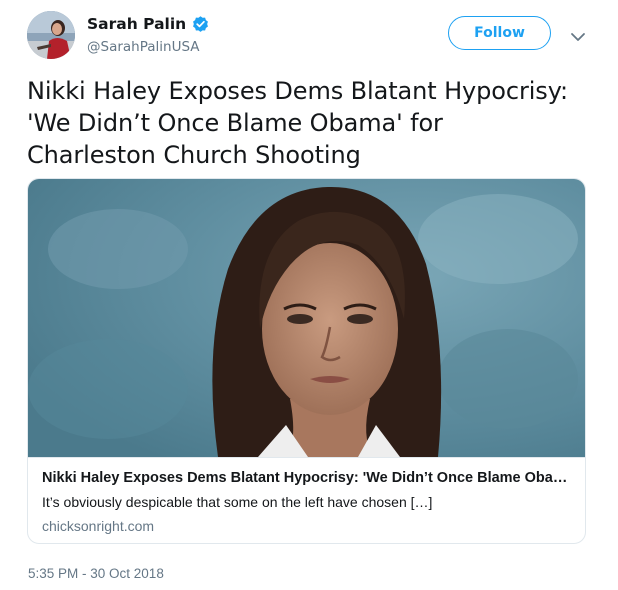  What do you see at coordinates (200, 24) in the screenshot?
I see `verified-badge-icon` at bounding box center [200, 24].